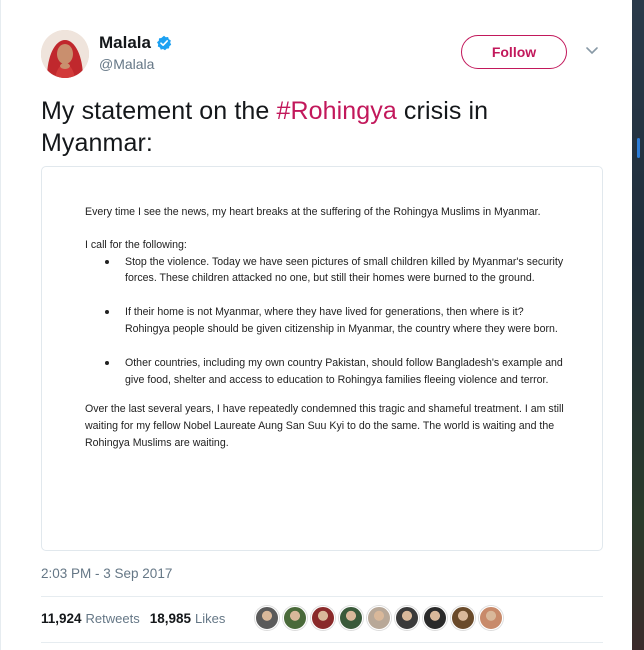 Image resolution: width=644 pixels, height=650 pixels. Describe the element at coordinates (164, 43) in the screenshot. I see `verified-badge-icon` at that location.